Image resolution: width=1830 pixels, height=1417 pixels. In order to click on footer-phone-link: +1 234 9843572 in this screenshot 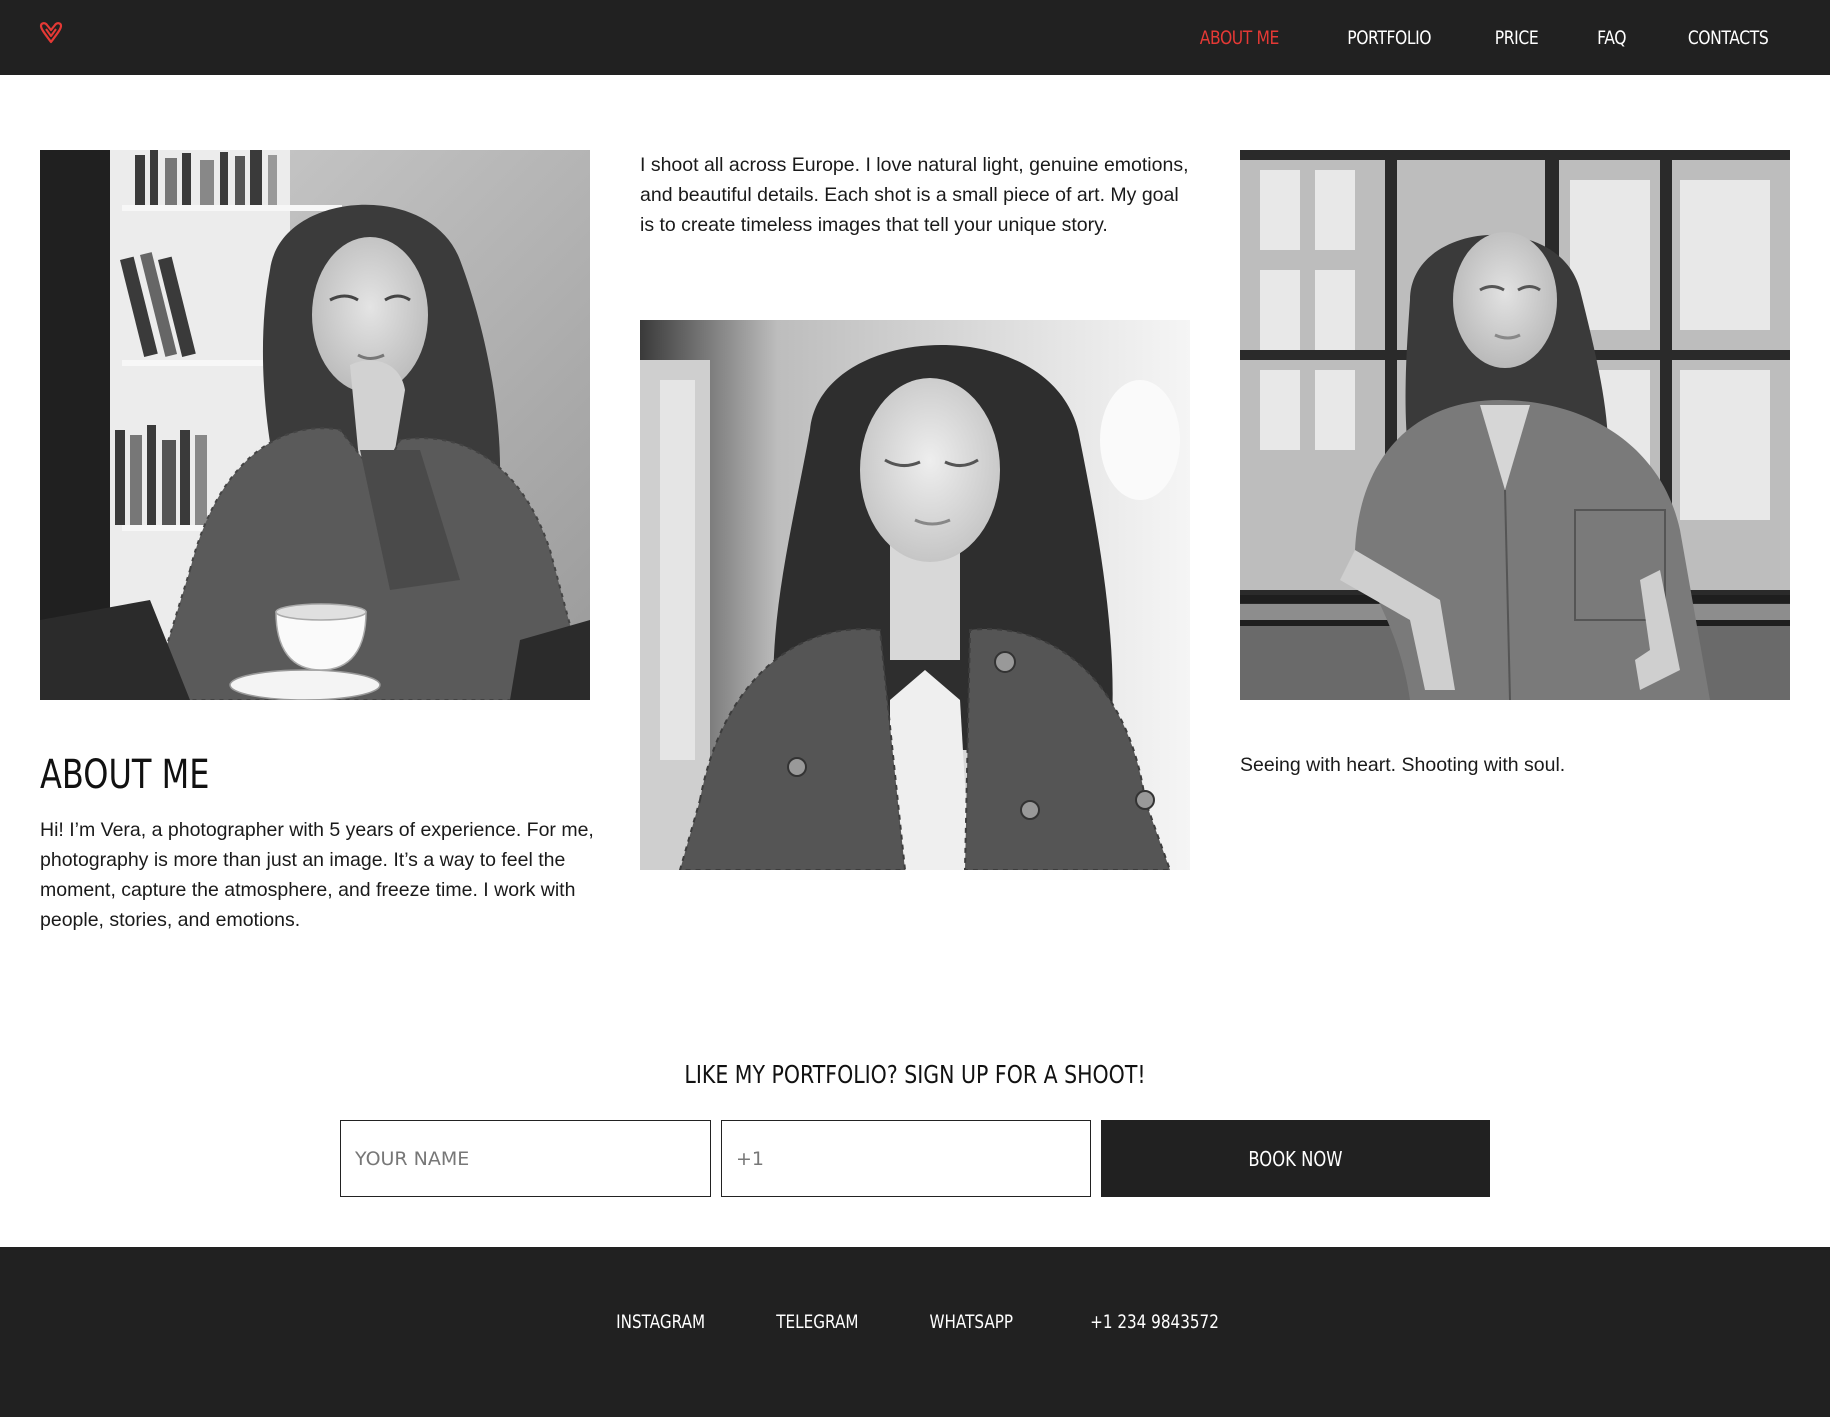, I will do `click(1154, 1322)`.